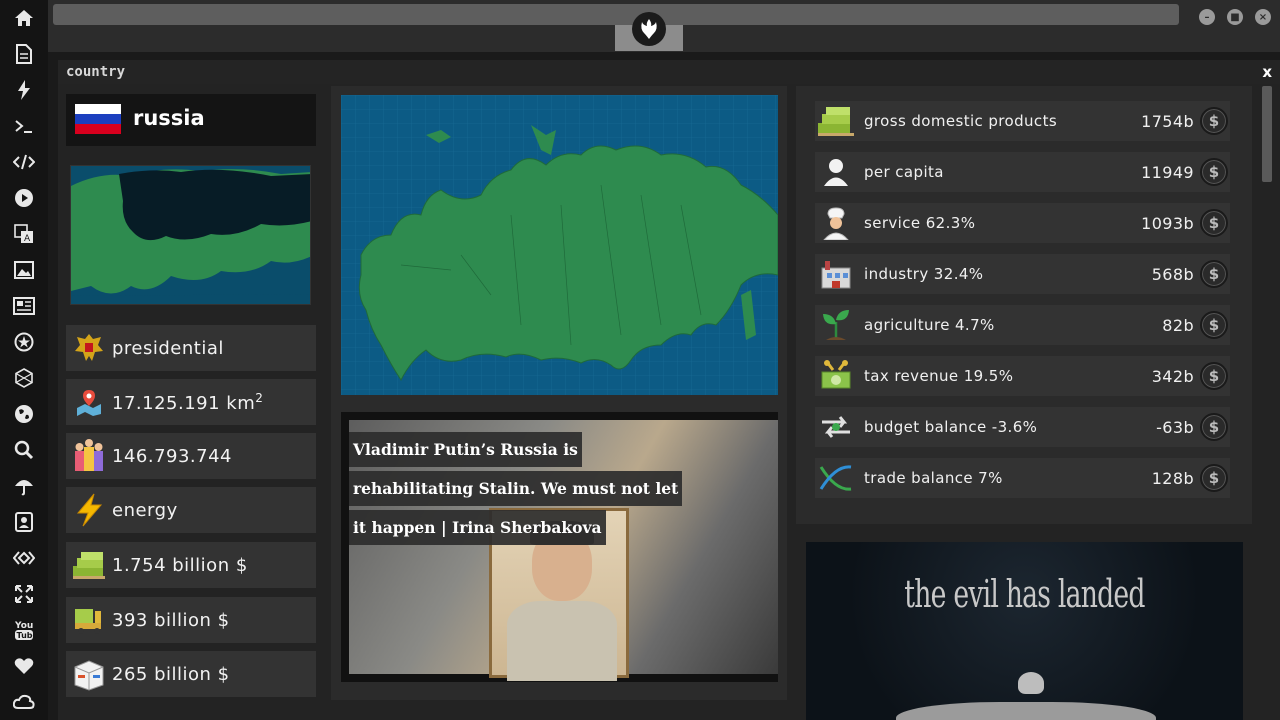 The image size is (1280, 720). Describe the element at coordinates (836, 376) in the screenshot. I see `money-icon` at that location.